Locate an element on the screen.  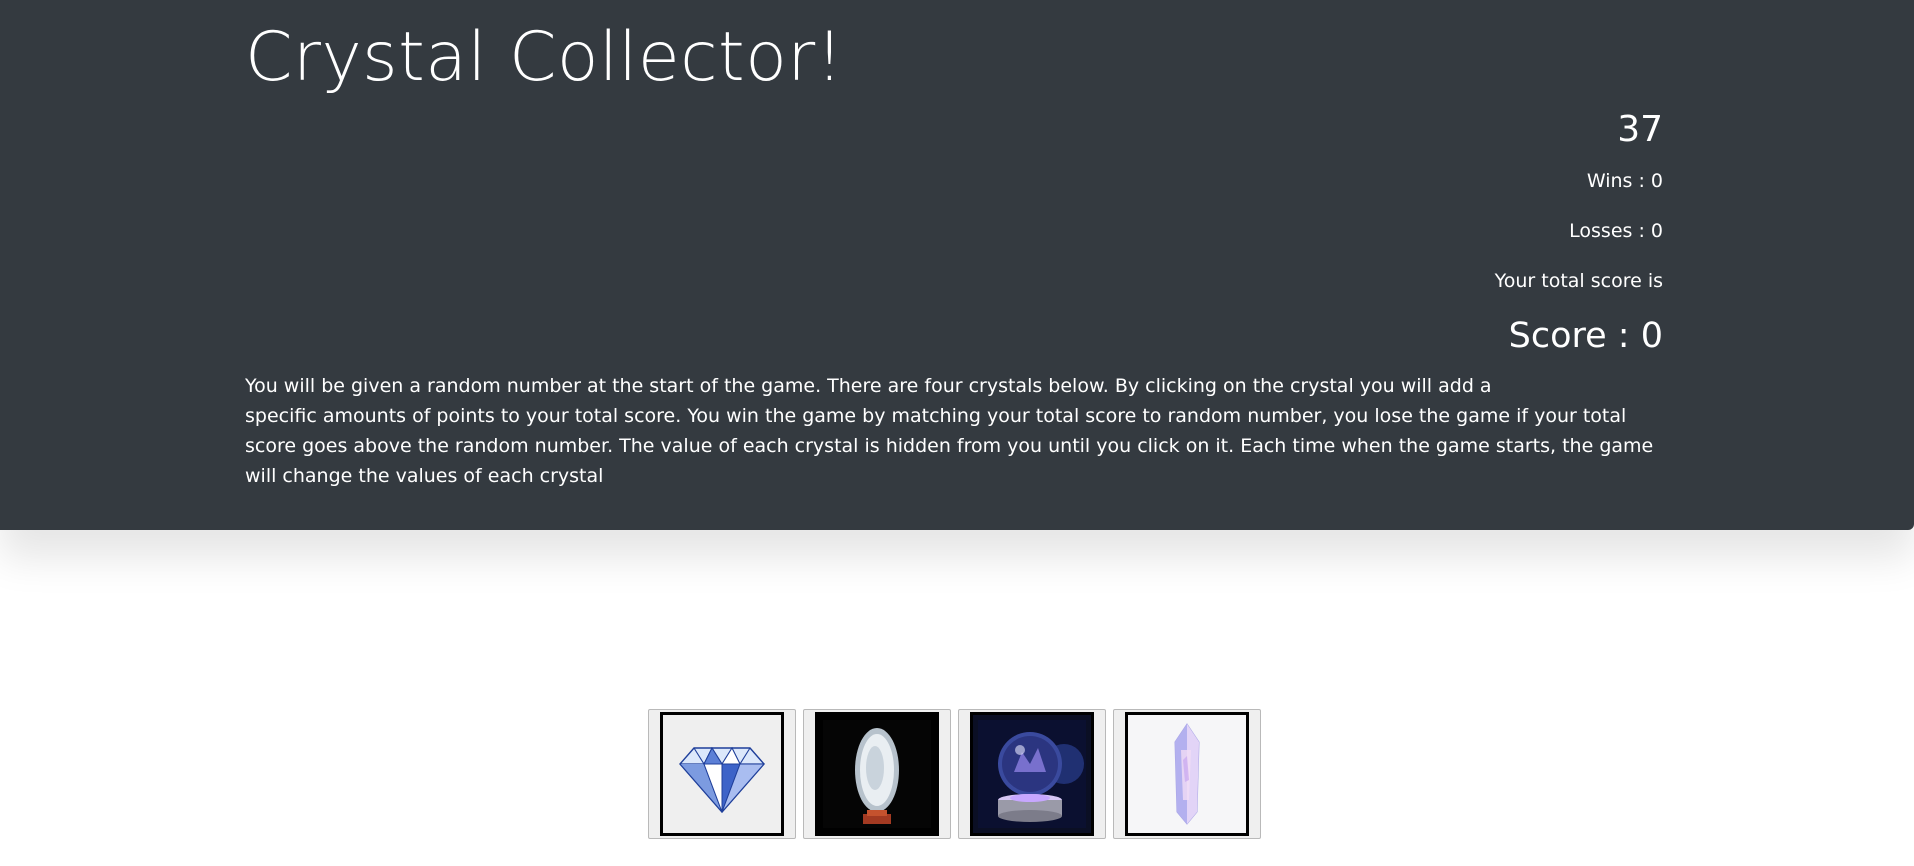
glass-orb-icon is located at coordinates (1032, 774).